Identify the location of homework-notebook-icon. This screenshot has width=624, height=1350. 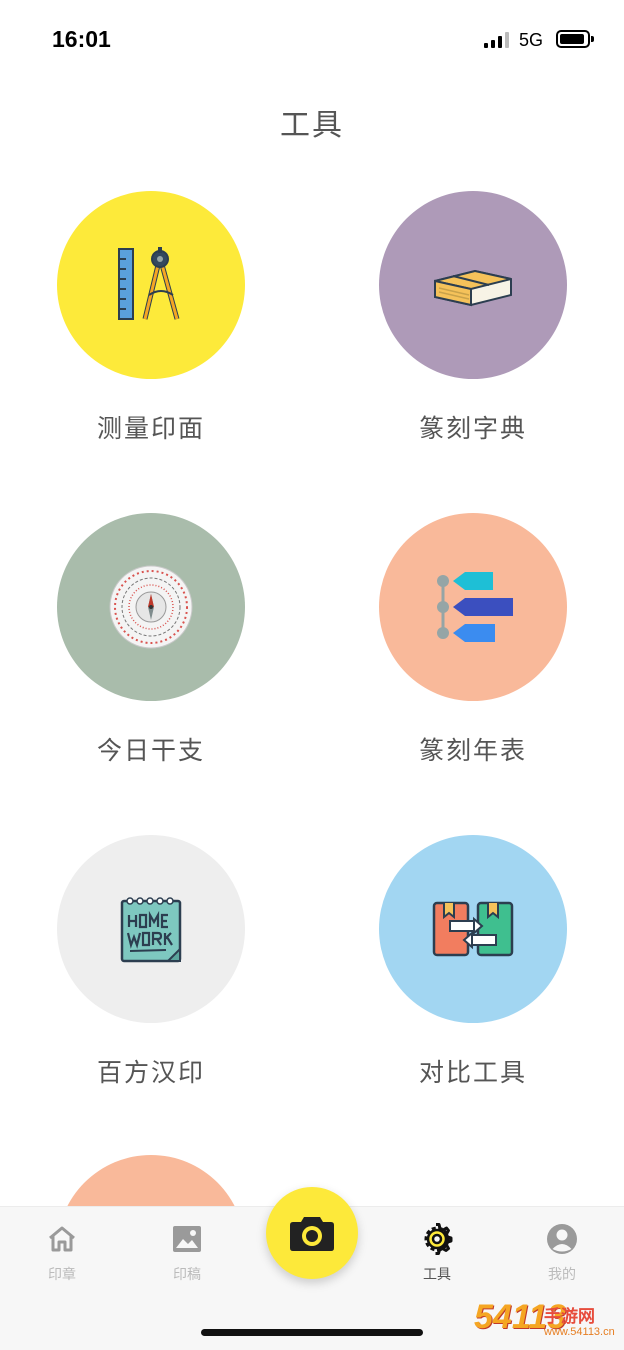
(151, 930).